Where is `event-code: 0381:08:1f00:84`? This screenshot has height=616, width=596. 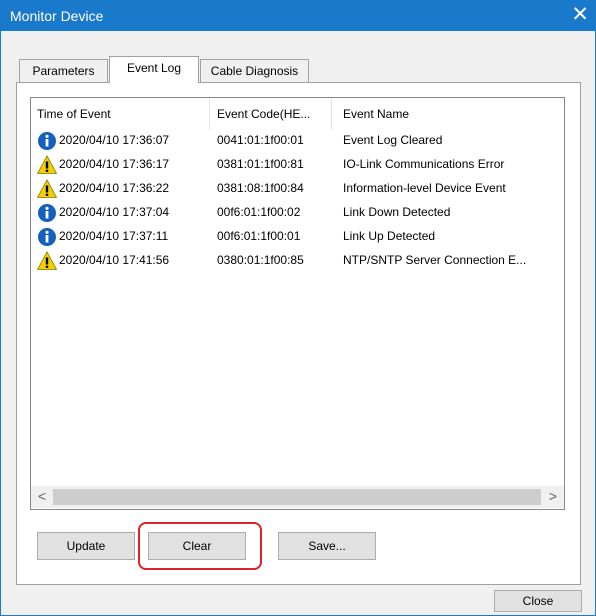
event-code: 0381:08:1f00:84 is located at coordinates (260, 188).